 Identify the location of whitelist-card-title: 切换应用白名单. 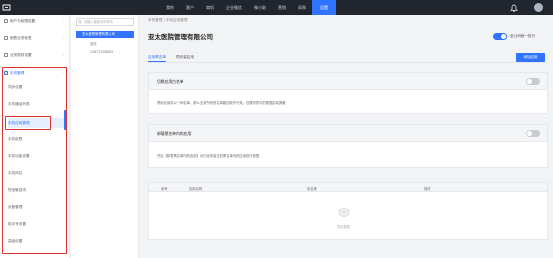
(170, 81).